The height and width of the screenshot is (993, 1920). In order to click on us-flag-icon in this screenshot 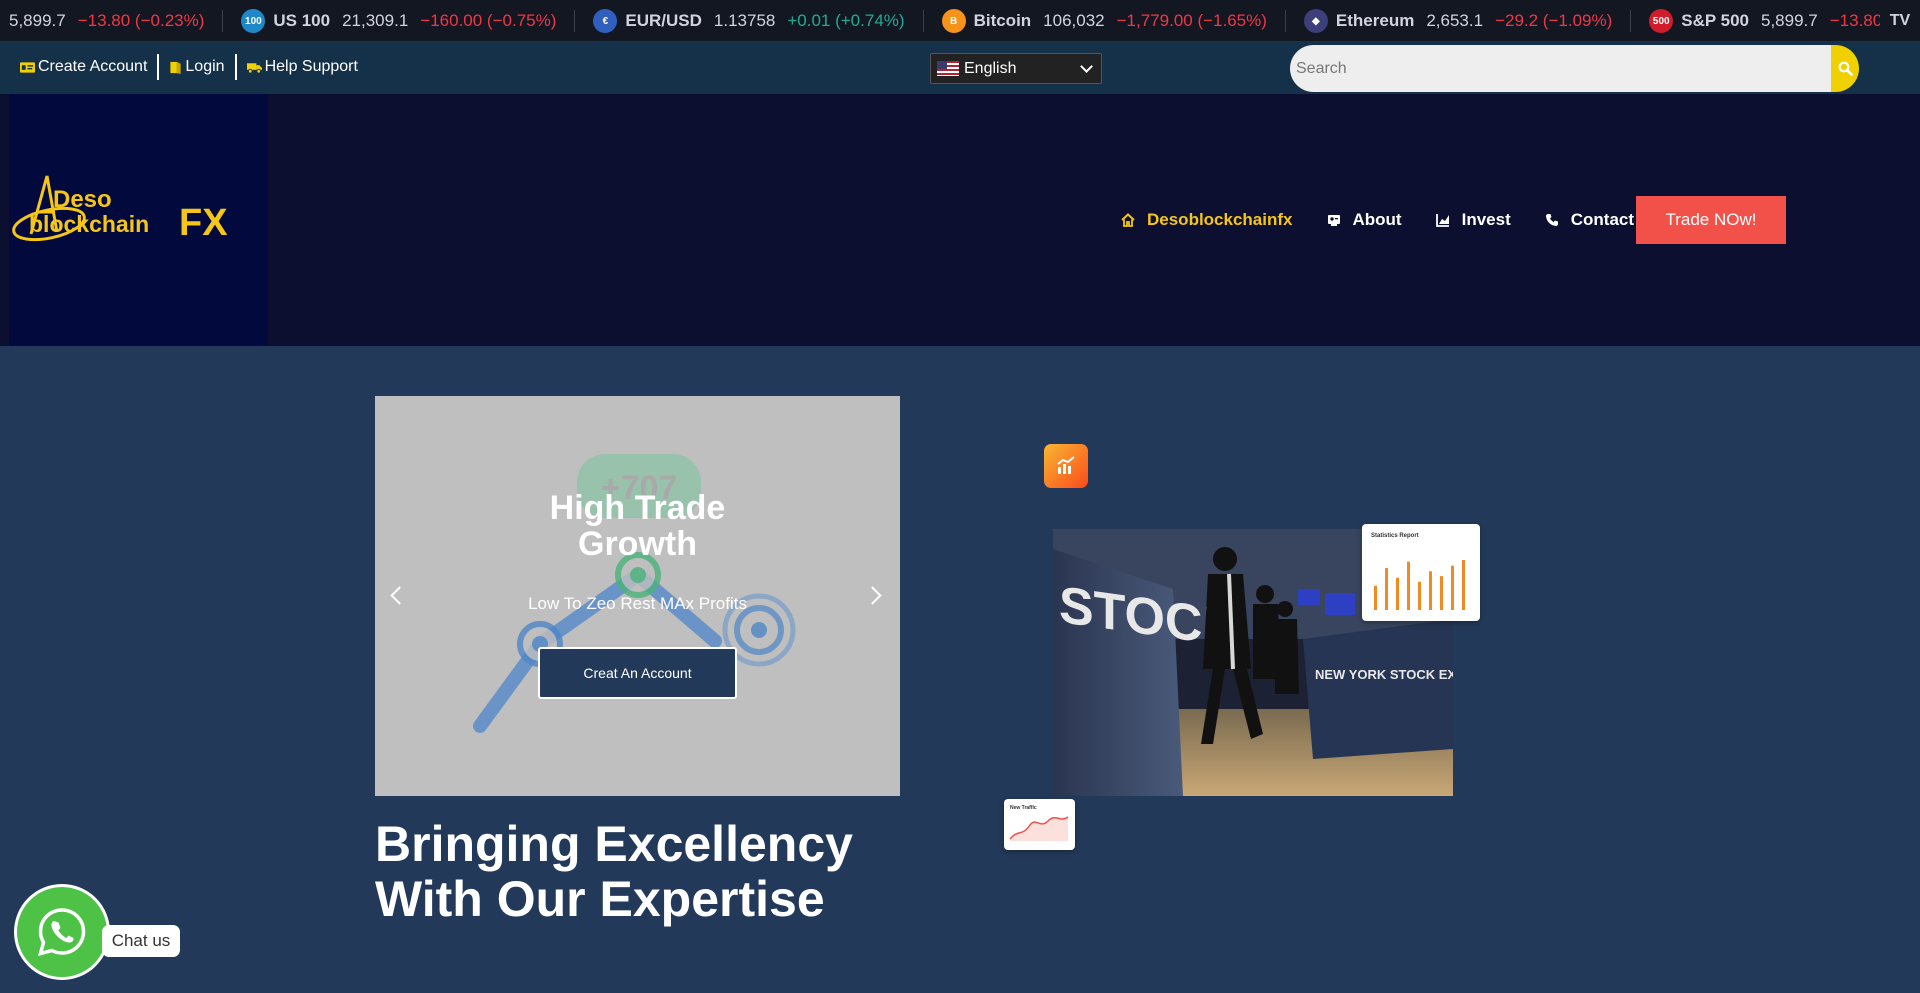, I will do `click(948, 68)`.